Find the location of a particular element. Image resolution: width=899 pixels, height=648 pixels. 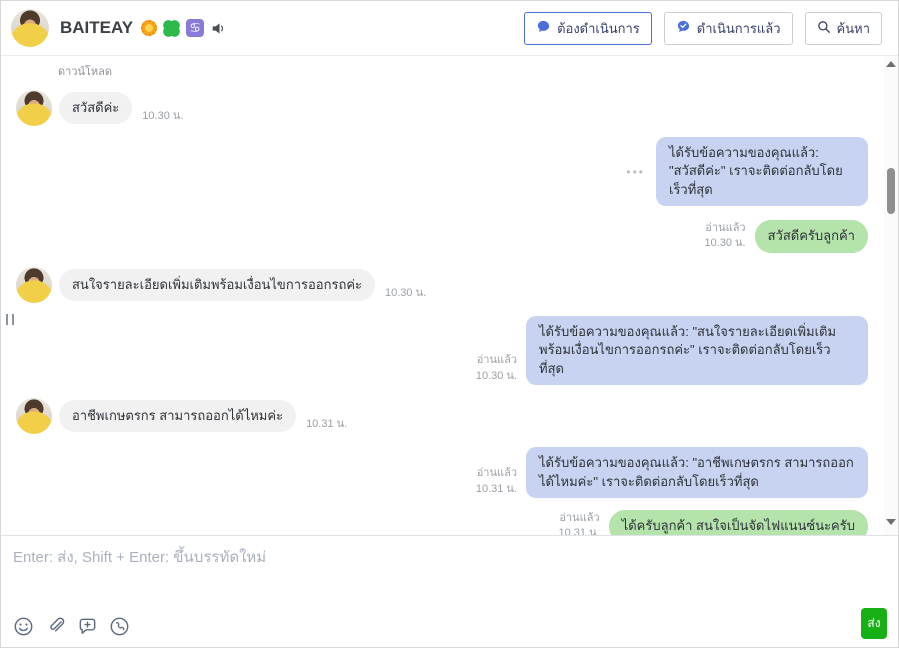

chat-check-icon is located at coordinates (683, 28).